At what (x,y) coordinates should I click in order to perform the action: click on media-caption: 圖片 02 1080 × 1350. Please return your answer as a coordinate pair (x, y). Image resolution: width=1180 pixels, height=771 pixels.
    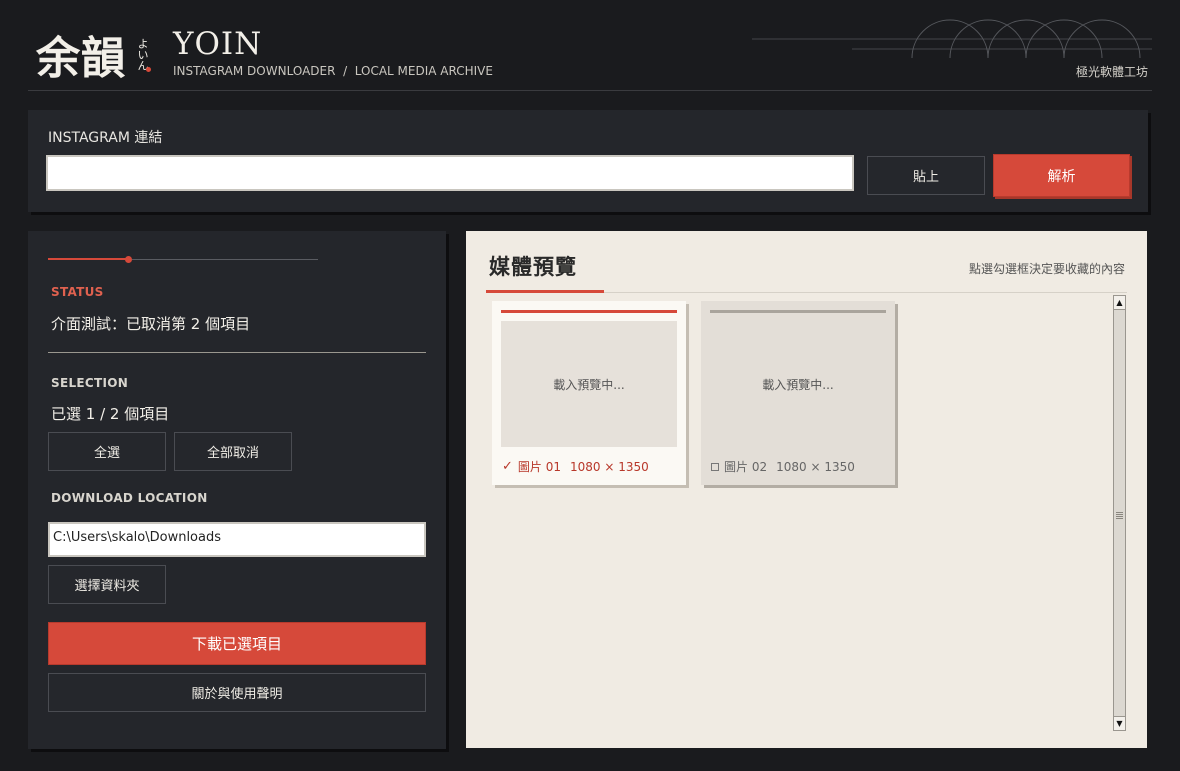
    Looking at the image, I should click on (783, 466).